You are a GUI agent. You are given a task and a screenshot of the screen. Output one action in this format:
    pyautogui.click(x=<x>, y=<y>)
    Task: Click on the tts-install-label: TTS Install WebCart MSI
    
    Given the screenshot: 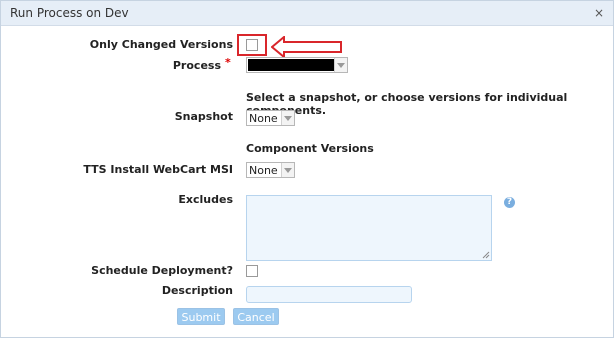 What is the action you would take?
    pyautogui.click(x=158, y=169)
    